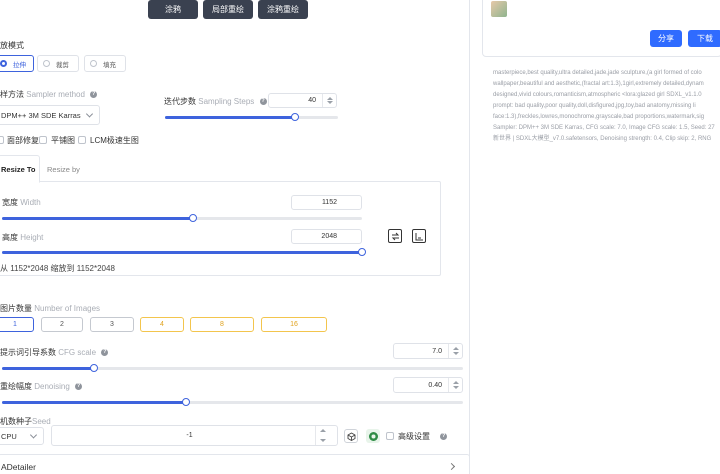 The image size is (720, 474). Describe the element at coordinates (18, 467) in the screenshot. I see `adetailer-title: ADetailer` at that location.